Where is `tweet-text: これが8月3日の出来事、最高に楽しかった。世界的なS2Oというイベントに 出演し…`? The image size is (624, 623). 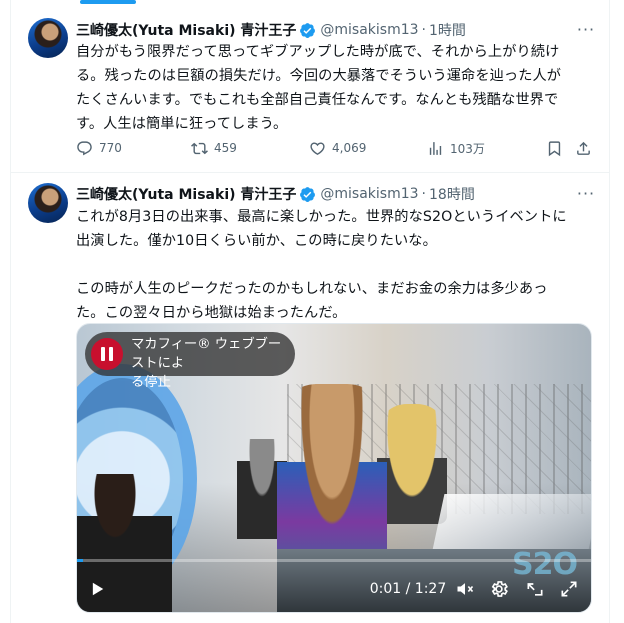
tweet-text: これが8月3日の出来事、最高に楽しかった。世界的なS2Oというイベントに 出演し… is located at coordinates (321, 265).